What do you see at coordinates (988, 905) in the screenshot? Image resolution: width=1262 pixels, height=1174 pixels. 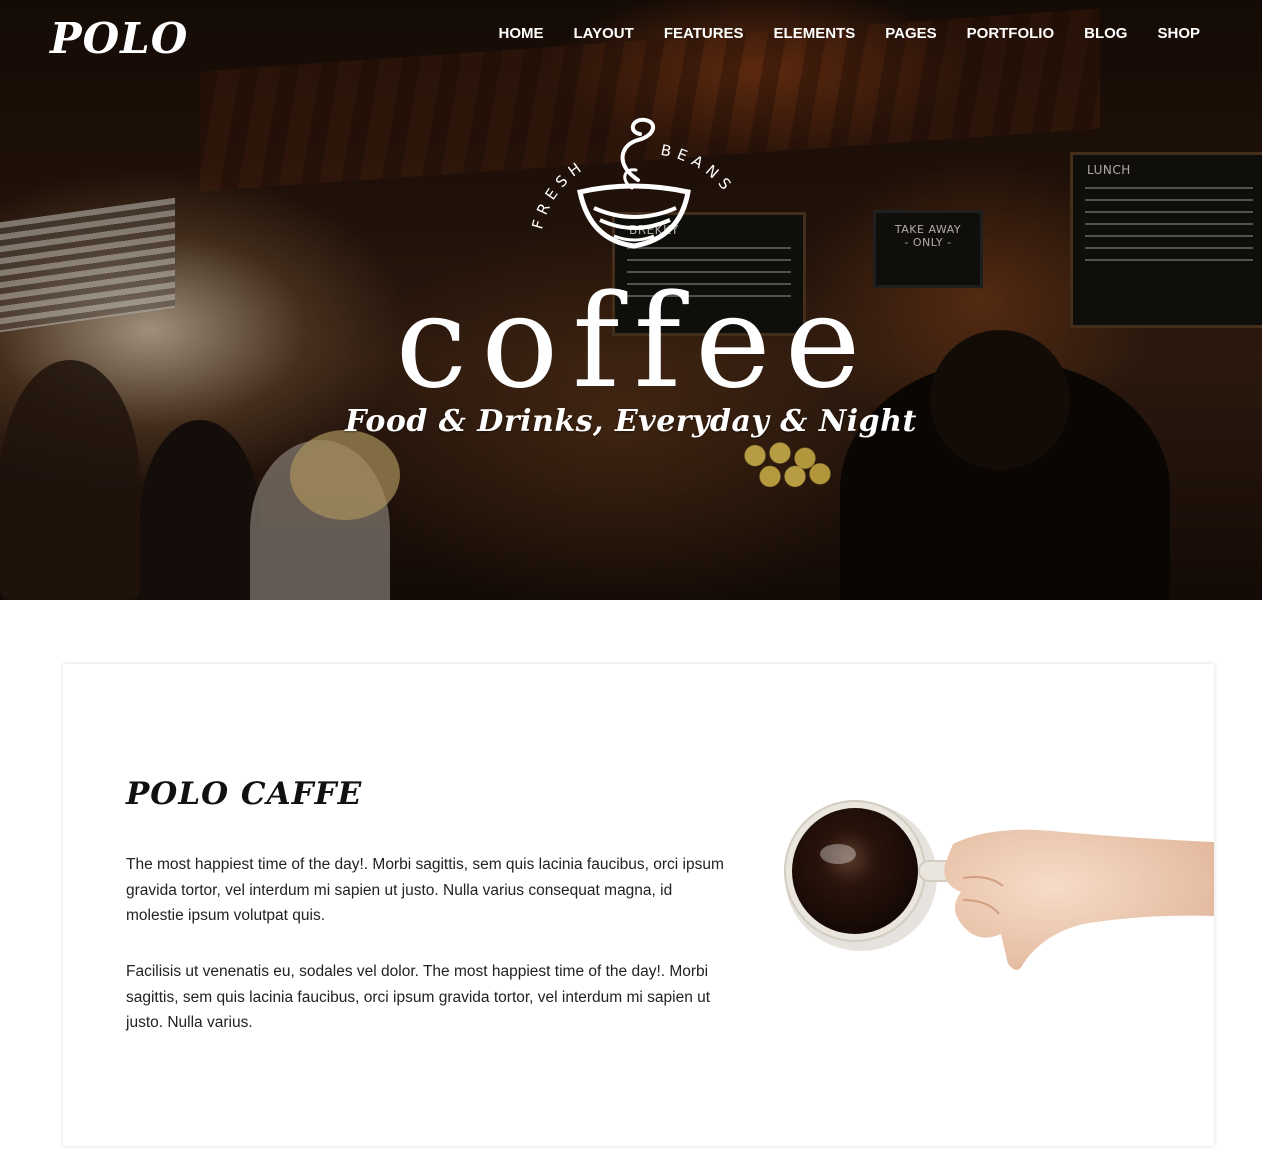 I see `coffee-cup-photo` at bounding box center [988, 905].